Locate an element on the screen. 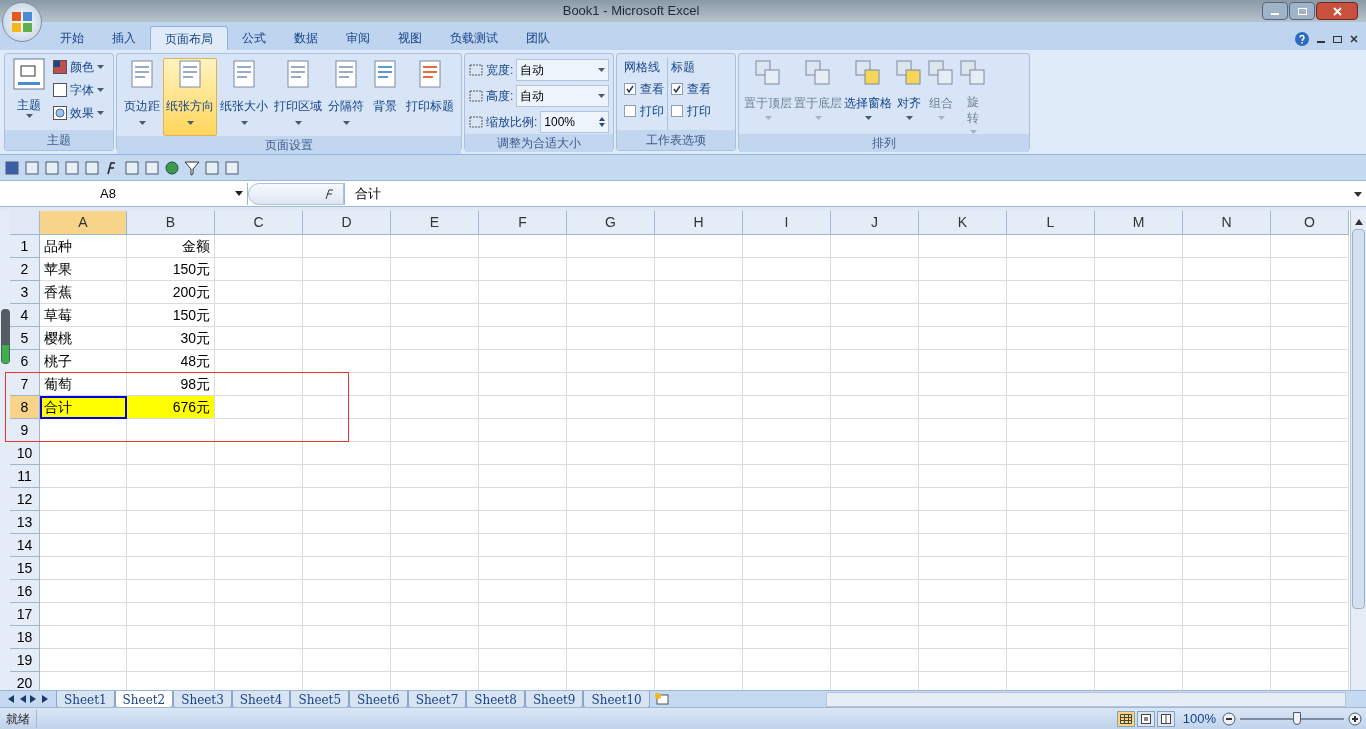  column-header: O is located at coordinates (1310, 223).